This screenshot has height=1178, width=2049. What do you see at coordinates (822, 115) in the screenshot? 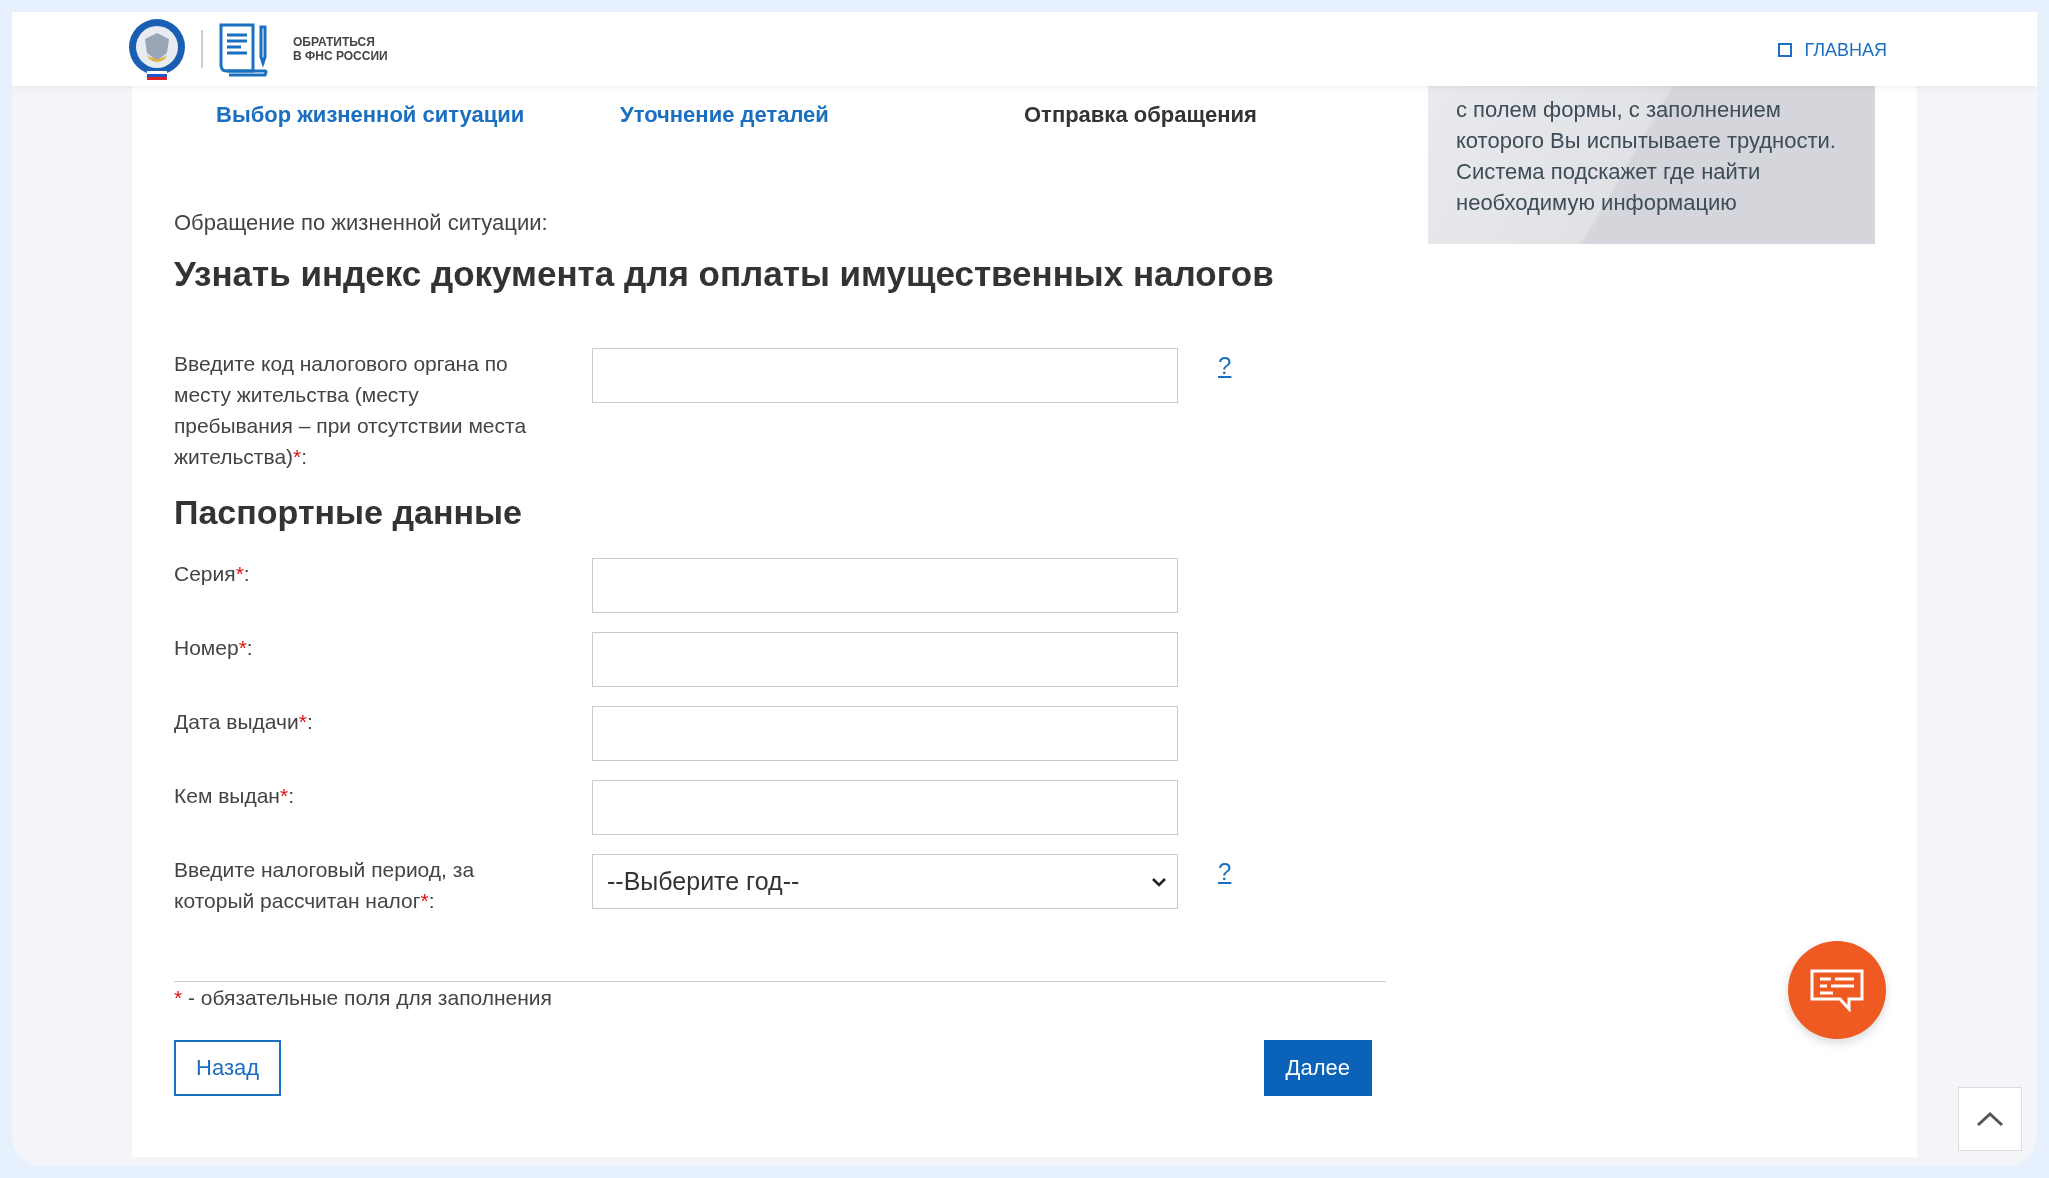
I see `step-tab: Уточнение деталей` at bounding box center [822, 115].